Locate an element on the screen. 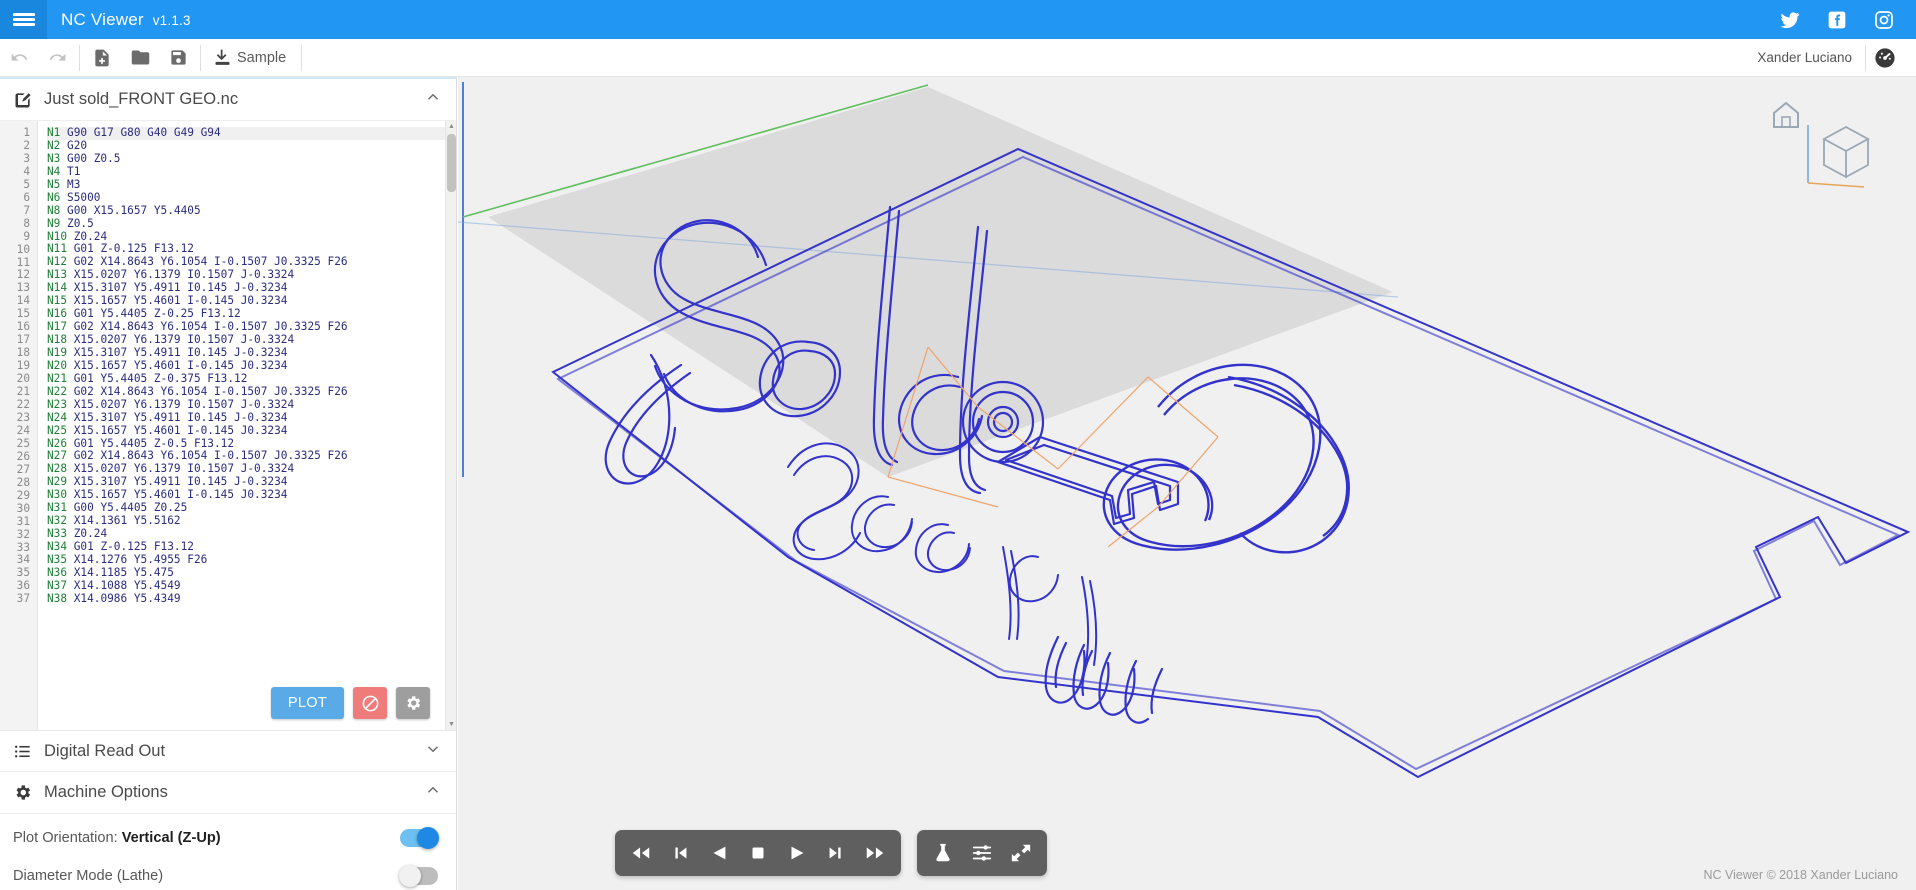 The height and width of the screenshot is (890, 1916). load-sample-button: Sample is located at coordinates (251, 58).